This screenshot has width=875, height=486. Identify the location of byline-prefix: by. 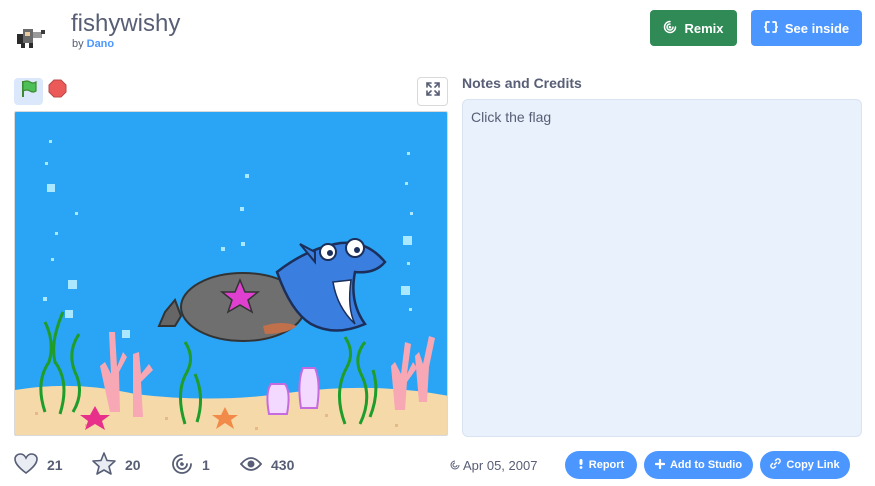
(78, 44).